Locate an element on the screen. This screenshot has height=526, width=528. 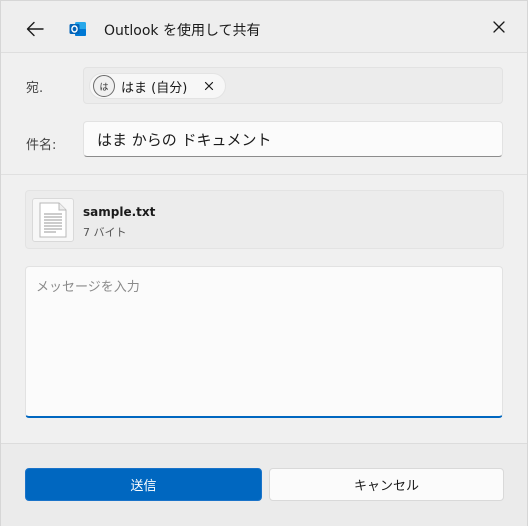
remove-recipient-button is located at coordinates (209, 86).